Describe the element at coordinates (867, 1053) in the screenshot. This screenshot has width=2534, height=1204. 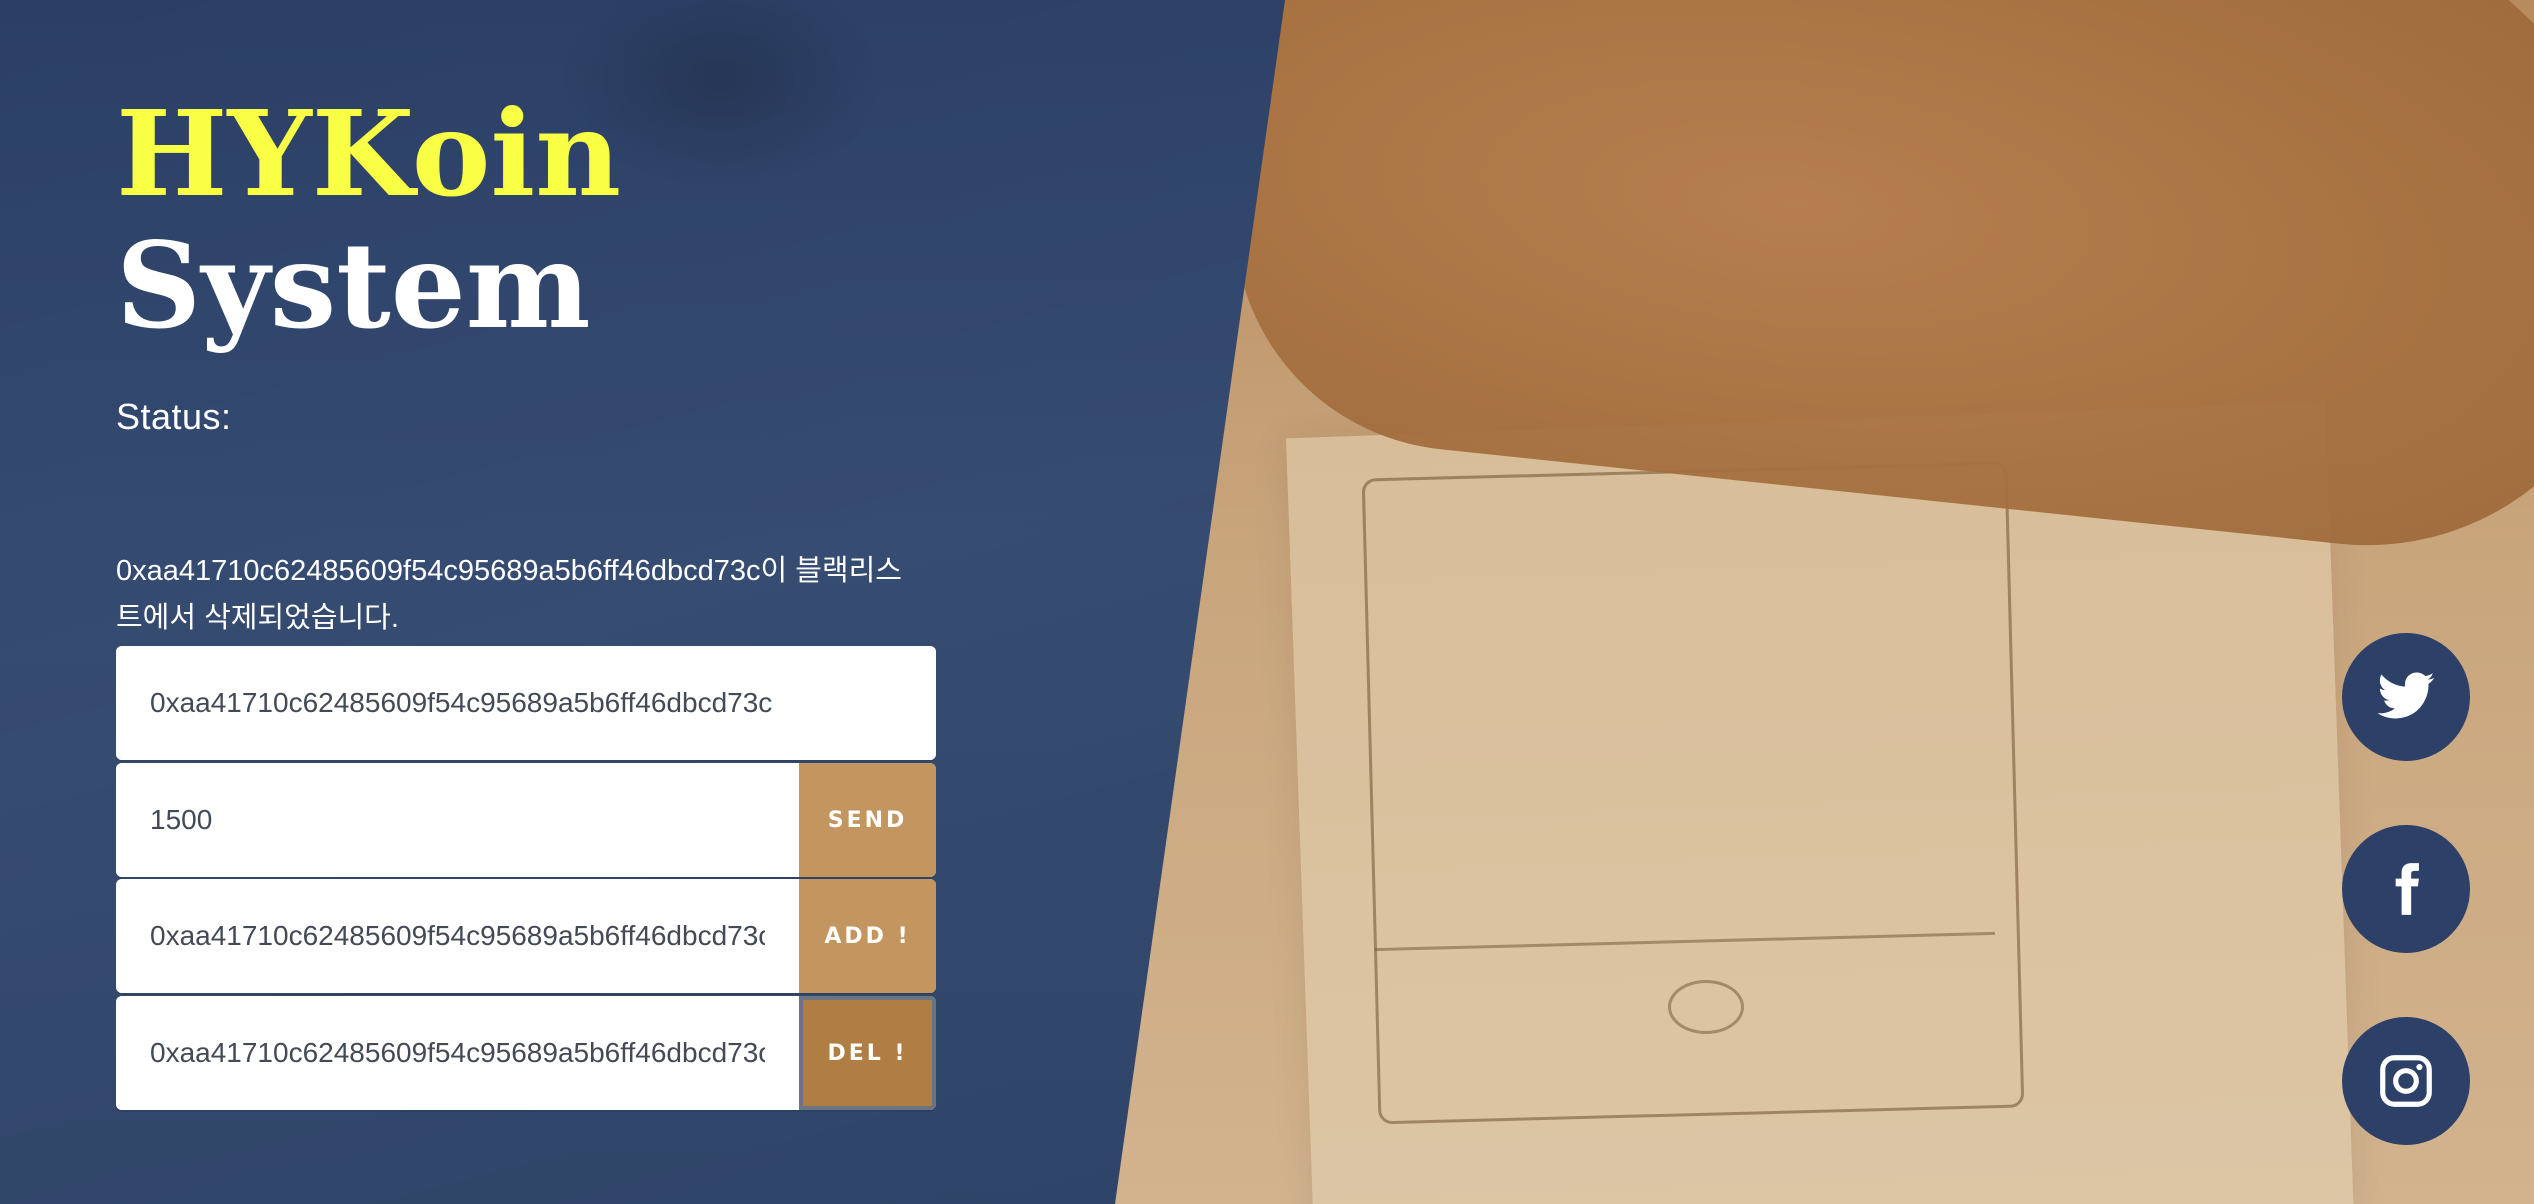
I see `del-button: DEL !` at that location.